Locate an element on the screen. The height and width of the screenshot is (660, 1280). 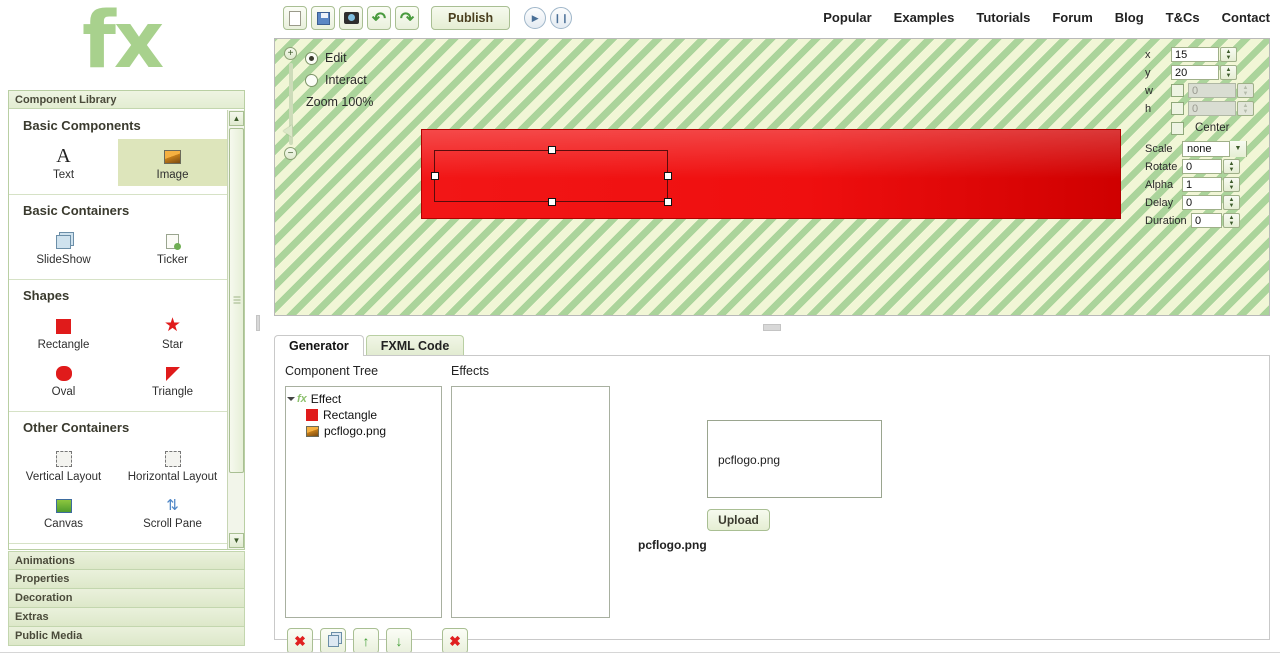
zoom-slider-knob is located at coordinates (287, 131).